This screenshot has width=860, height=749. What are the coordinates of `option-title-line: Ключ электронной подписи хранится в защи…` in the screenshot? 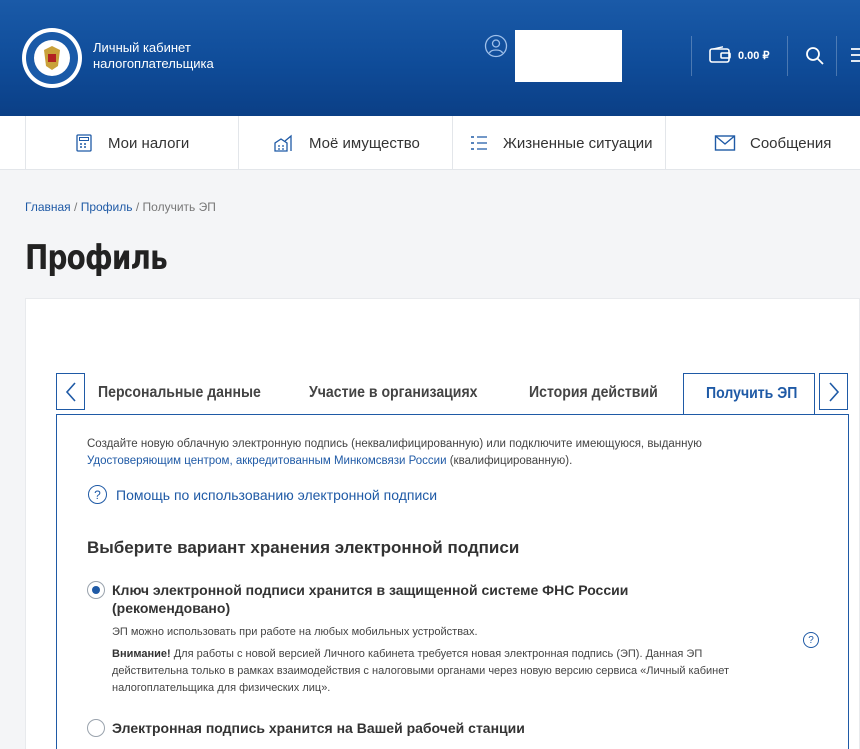 It's located at (370, 590).